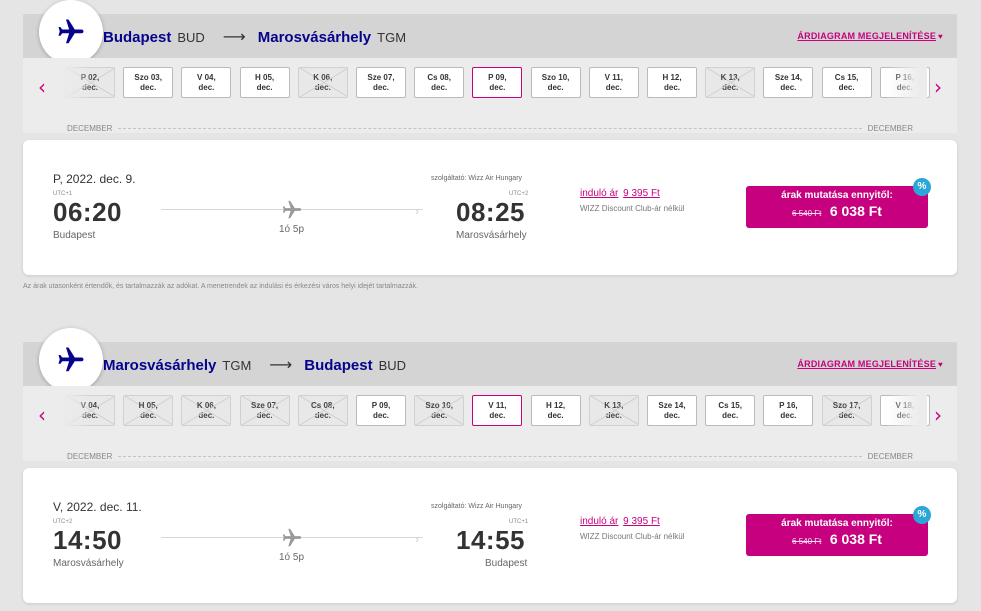 This screenshot has height=611, width=981. What do you see at coordinates (137, 37) in the screenshot?
I see `from-city: Budapest` at bounding box center [137, 37].